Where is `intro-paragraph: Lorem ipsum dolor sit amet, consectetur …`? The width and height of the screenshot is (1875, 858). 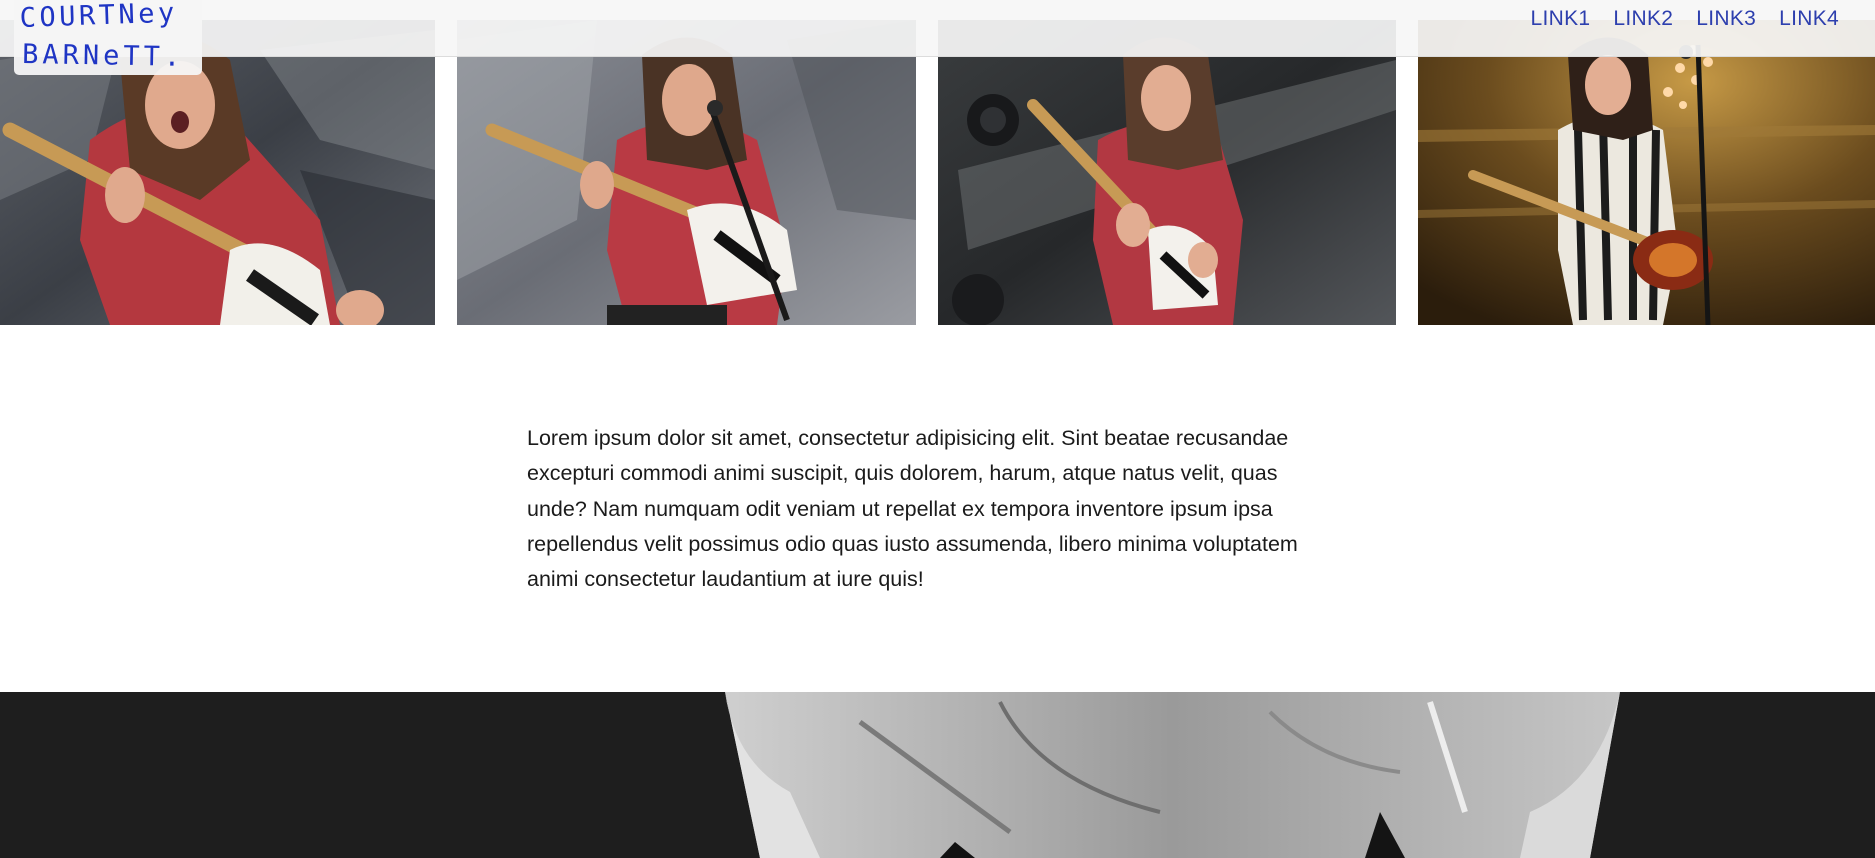 intro-paragraph: Lorem ipsum dolor sit amet, consectetur … is located at coordinates (912, 509).